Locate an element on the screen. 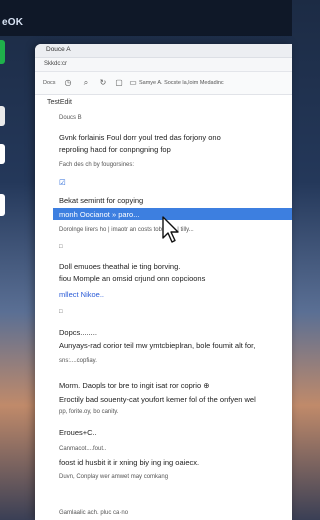 The image size is (320, 520). doc-note-line: Canmacot....fout.. is located at coordinates (83, 449).